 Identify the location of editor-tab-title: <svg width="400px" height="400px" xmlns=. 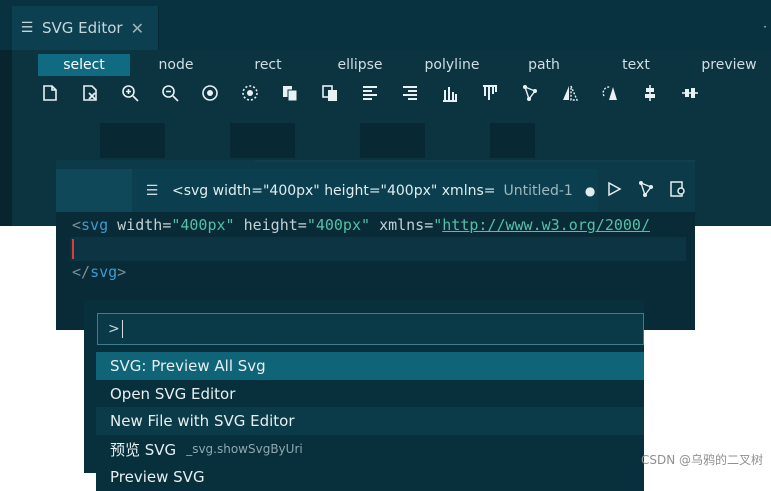
(334, 190).